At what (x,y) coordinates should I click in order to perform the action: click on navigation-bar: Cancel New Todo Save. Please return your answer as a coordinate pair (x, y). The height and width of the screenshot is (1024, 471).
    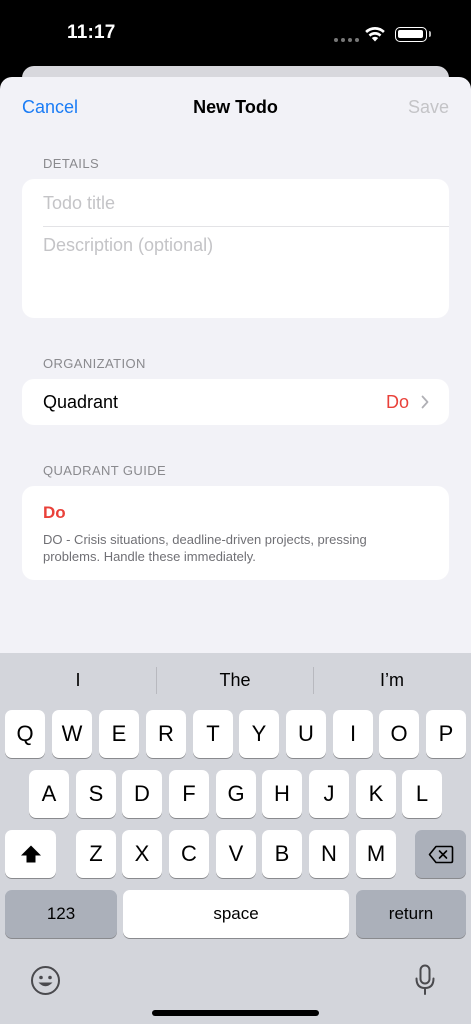
    Looking at the image, I should click on (235, 107).